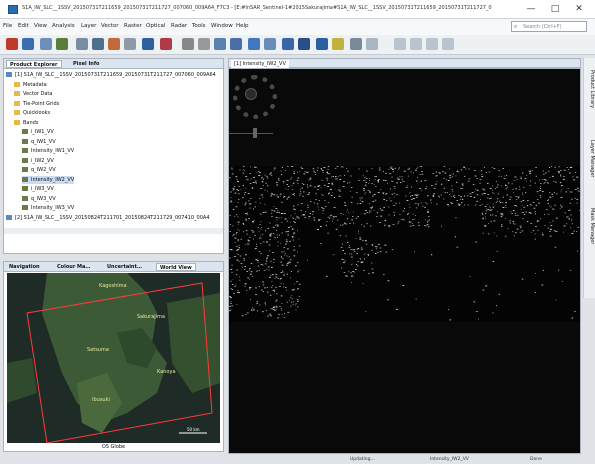  What do you see at coordinates (43, 141) in the screenshot?
I see `tree-item-label: q_IW1_VV` at bounding box center [43, 141].